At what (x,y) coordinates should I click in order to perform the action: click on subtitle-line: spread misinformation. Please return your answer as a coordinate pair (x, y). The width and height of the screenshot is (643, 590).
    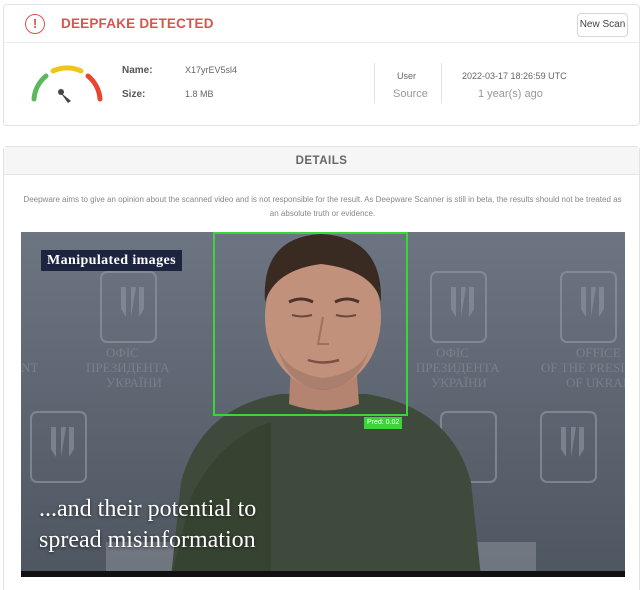
    Looking at the image, I should click on (147, 540).